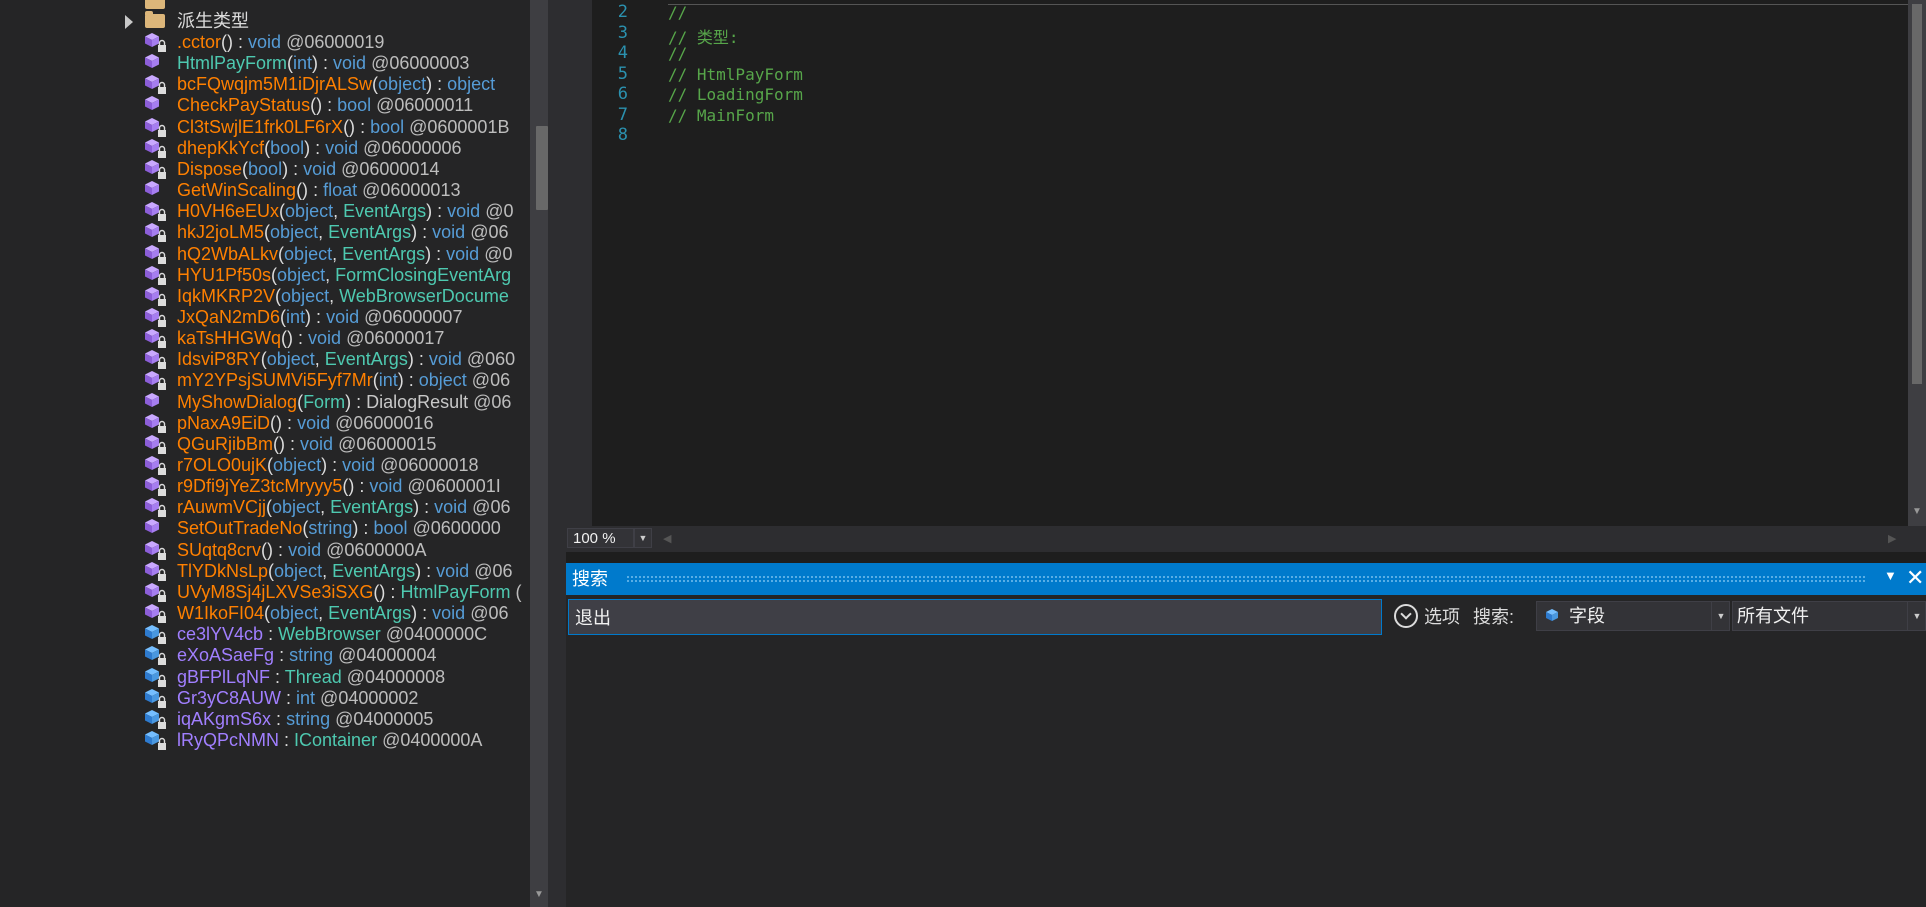 The height and width of the screenshot is (907, 1926). I want to click on zoom-level: 100 %, so click(600, 538).